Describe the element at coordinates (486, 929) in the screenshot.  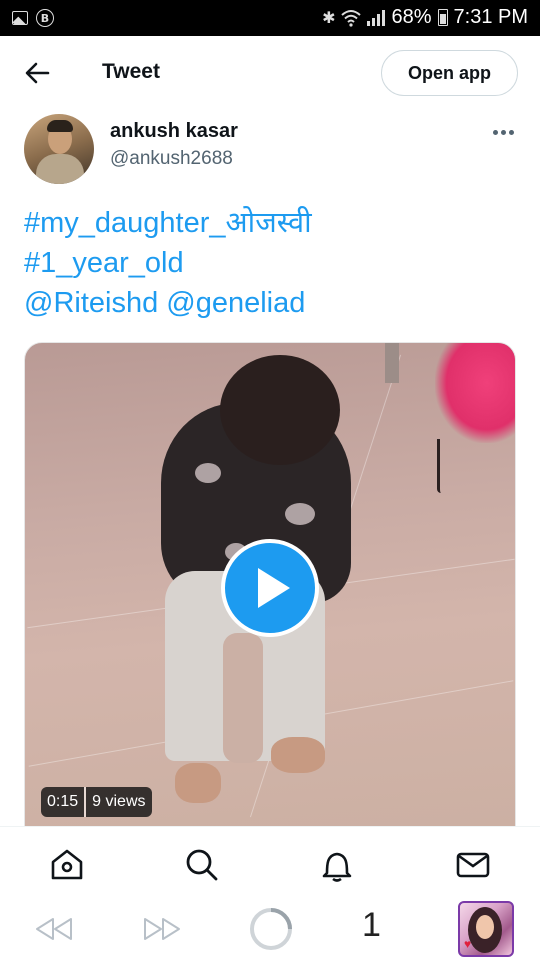
I see `profile-thumbnail: ♥` at that location.